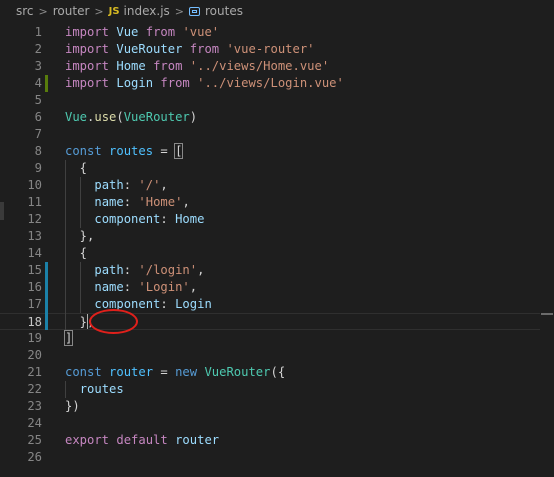 The height and width of the screenshot is (477, 554). What do you see at coordinates (120, 117) in the screenshot?
I see `code-token: (` at bounding box center [120, 117].